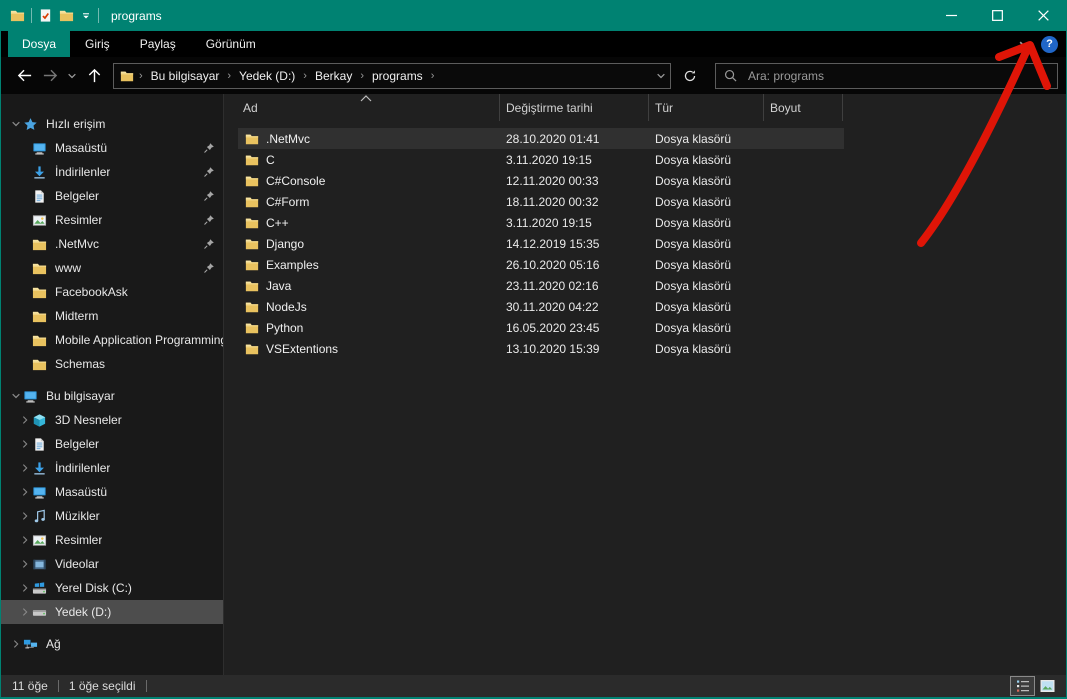 This screenshot has height=699, width=1067. Describe the element at coordinates (112, 644) in the screenshot. I see `sidebar-section-a-: Ağ` at that location.